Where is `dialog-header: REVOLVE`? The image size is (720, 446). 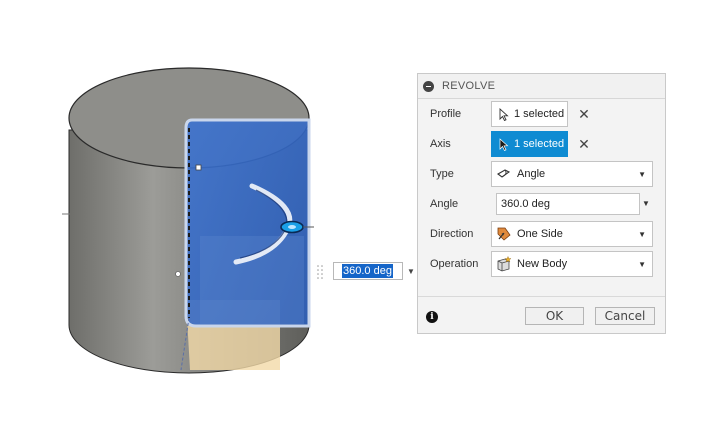 dialog-header: REVOLVE is located at coordinates (541, 86).